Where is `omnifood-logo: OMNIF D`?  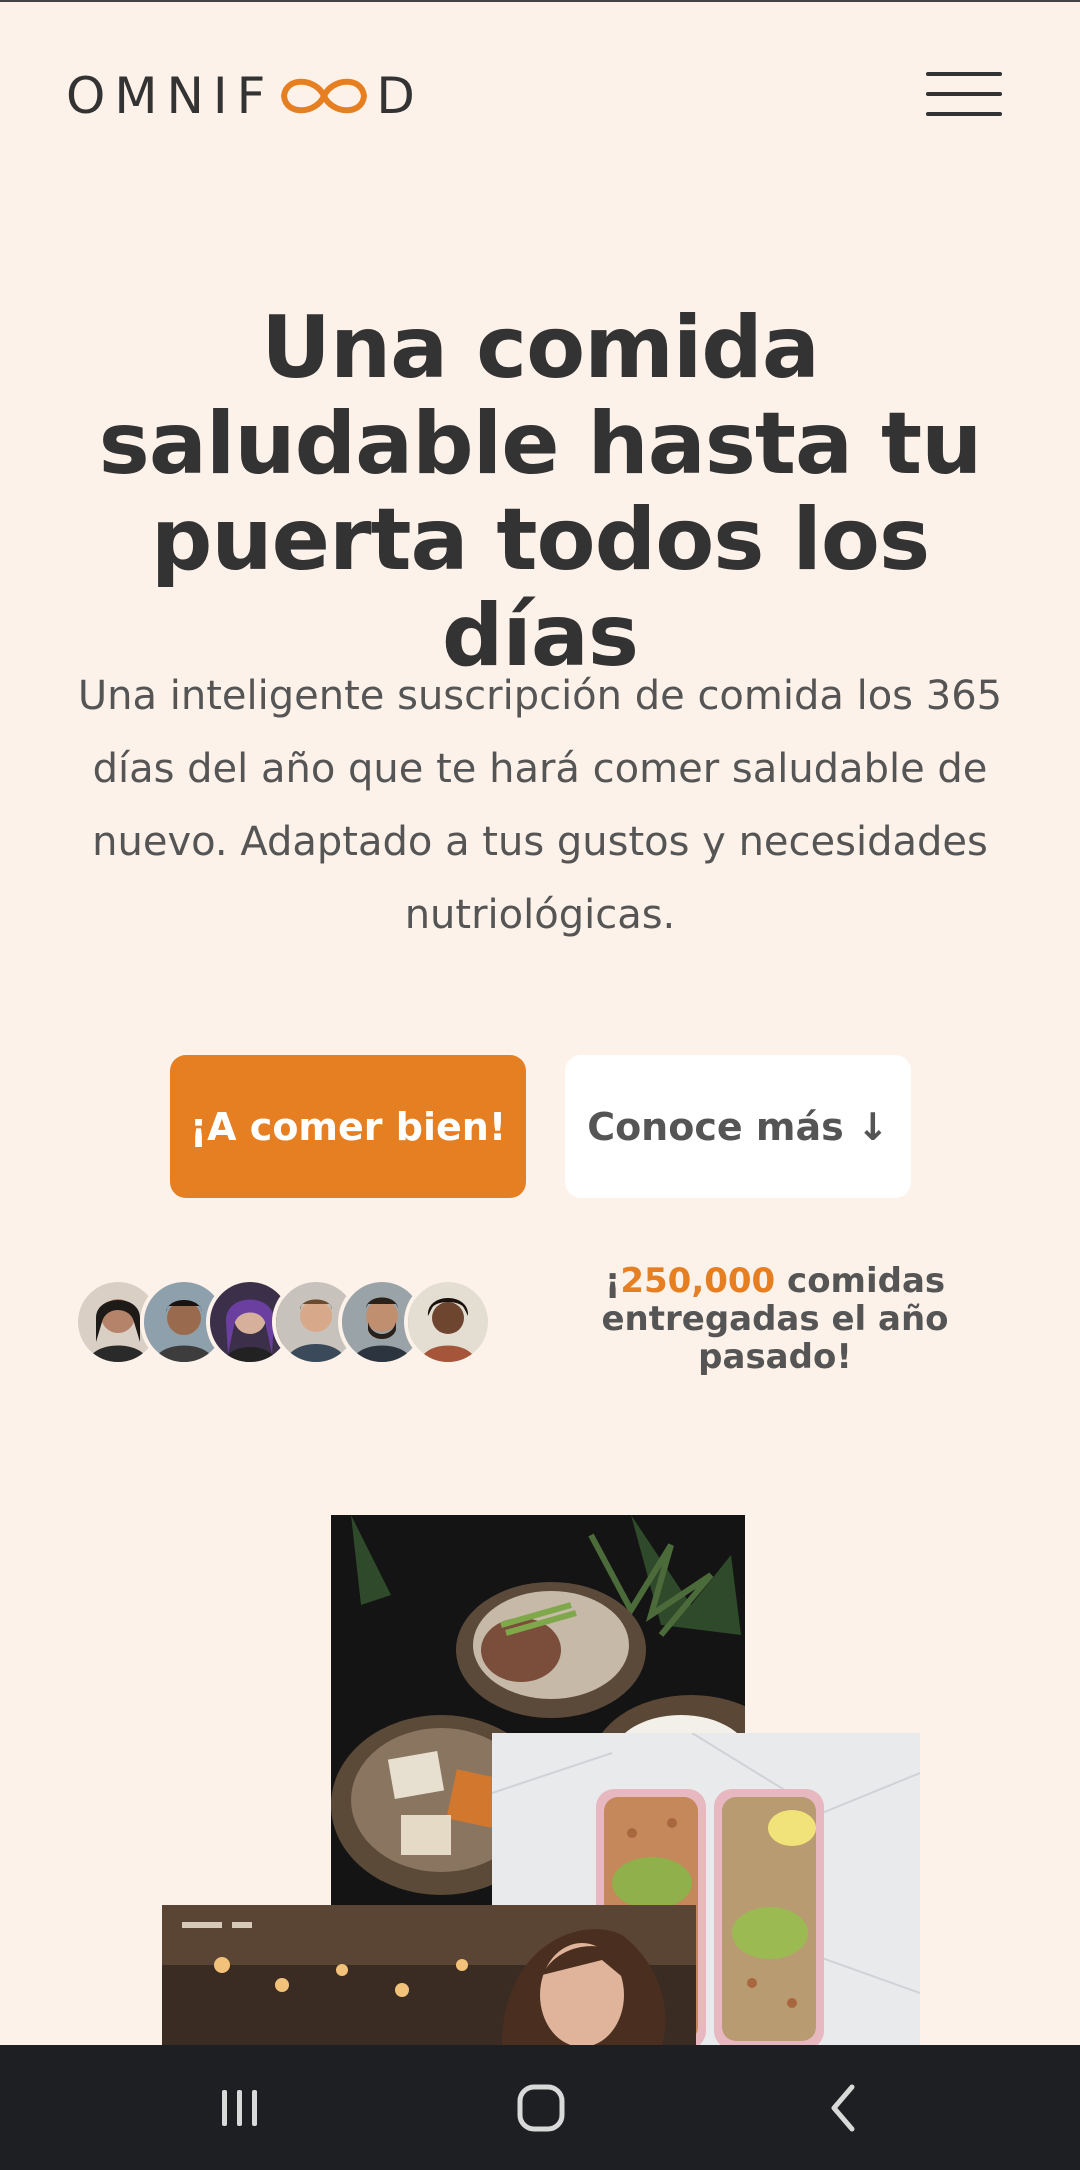
omnifood-logo: OMNIF D is located at coordinates (245, 96).